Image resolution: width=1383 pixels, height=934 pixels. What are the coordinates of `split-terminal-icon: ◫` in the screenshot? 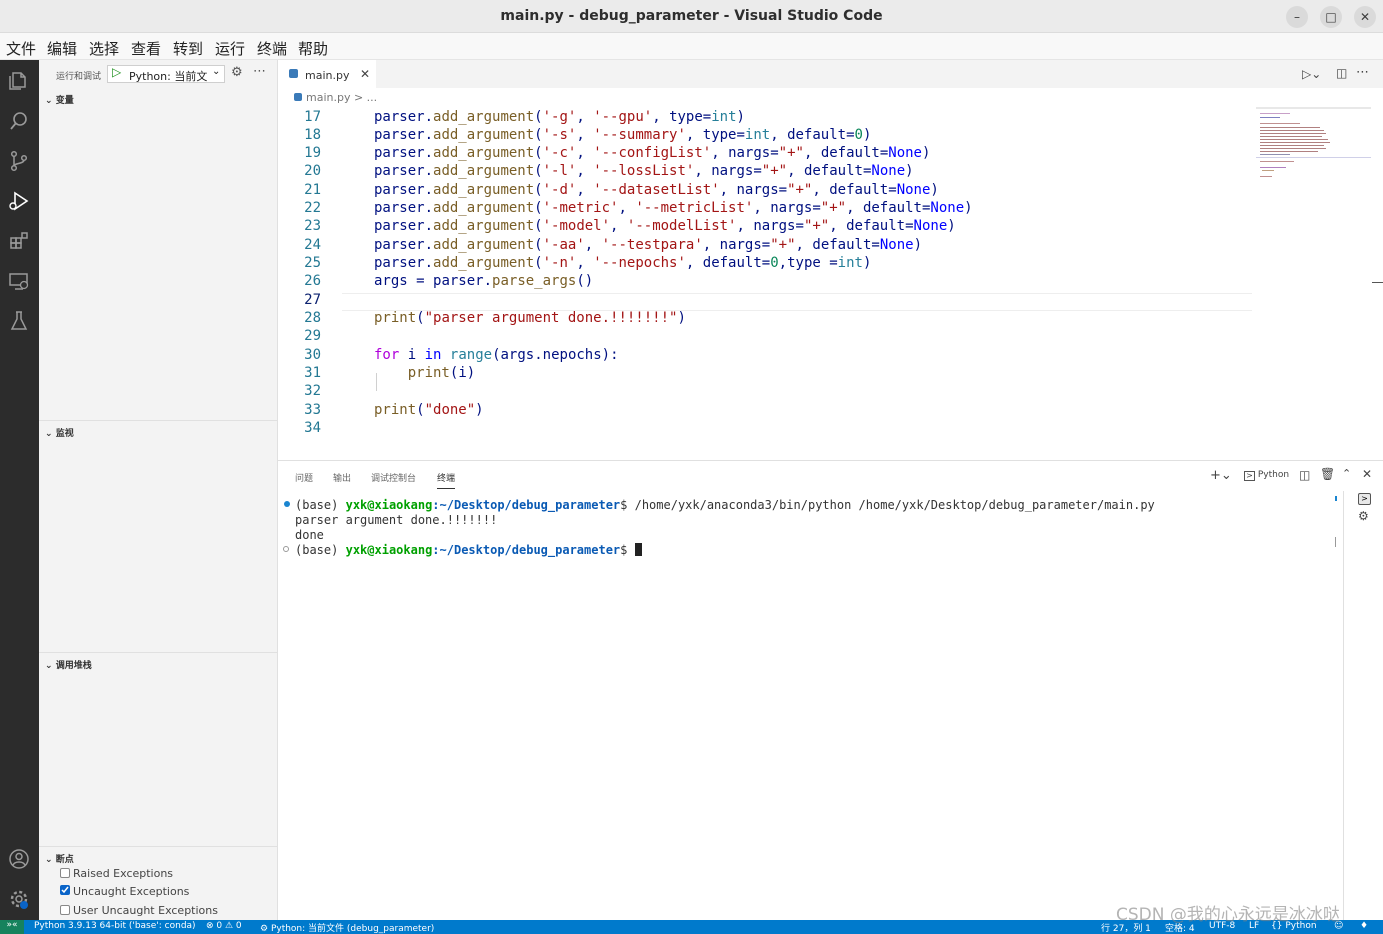 It's located at (1304, 475).